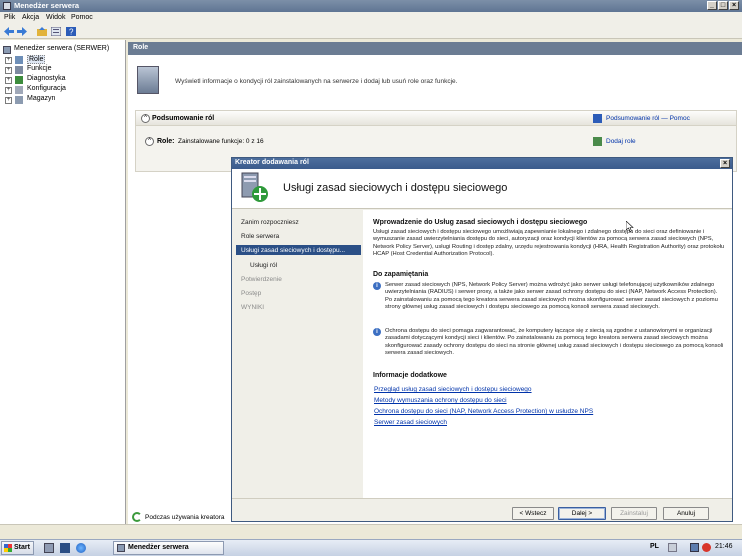  What do you see at coordinates (148, 80) in the screenshot?
I see `roles-server-icon` at bounding box center [148, 80].